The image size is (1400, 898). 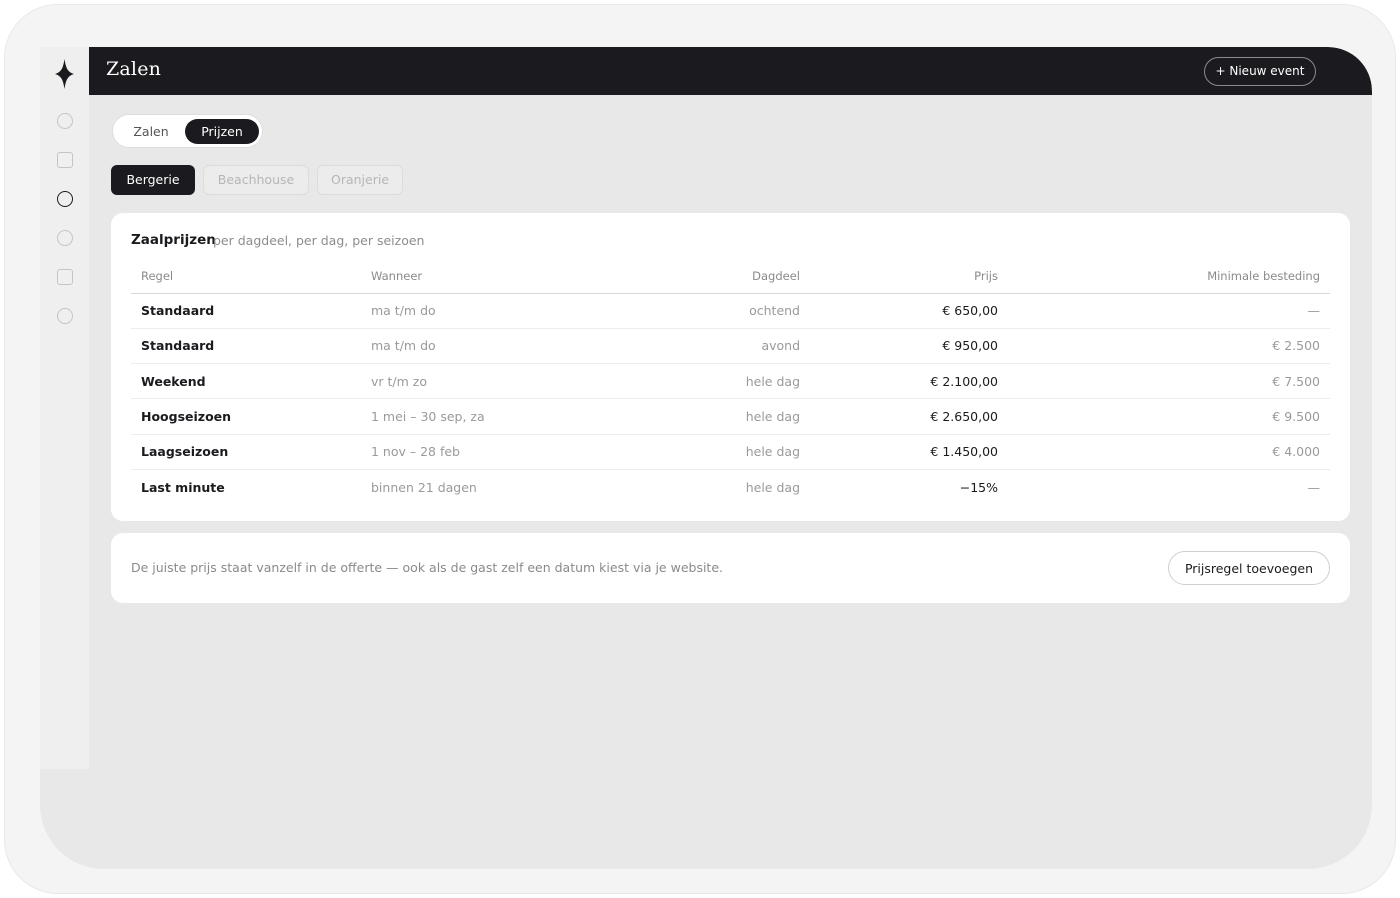 I want to click on tab-bergerie: Bergerie, so click(x=153, y=180).